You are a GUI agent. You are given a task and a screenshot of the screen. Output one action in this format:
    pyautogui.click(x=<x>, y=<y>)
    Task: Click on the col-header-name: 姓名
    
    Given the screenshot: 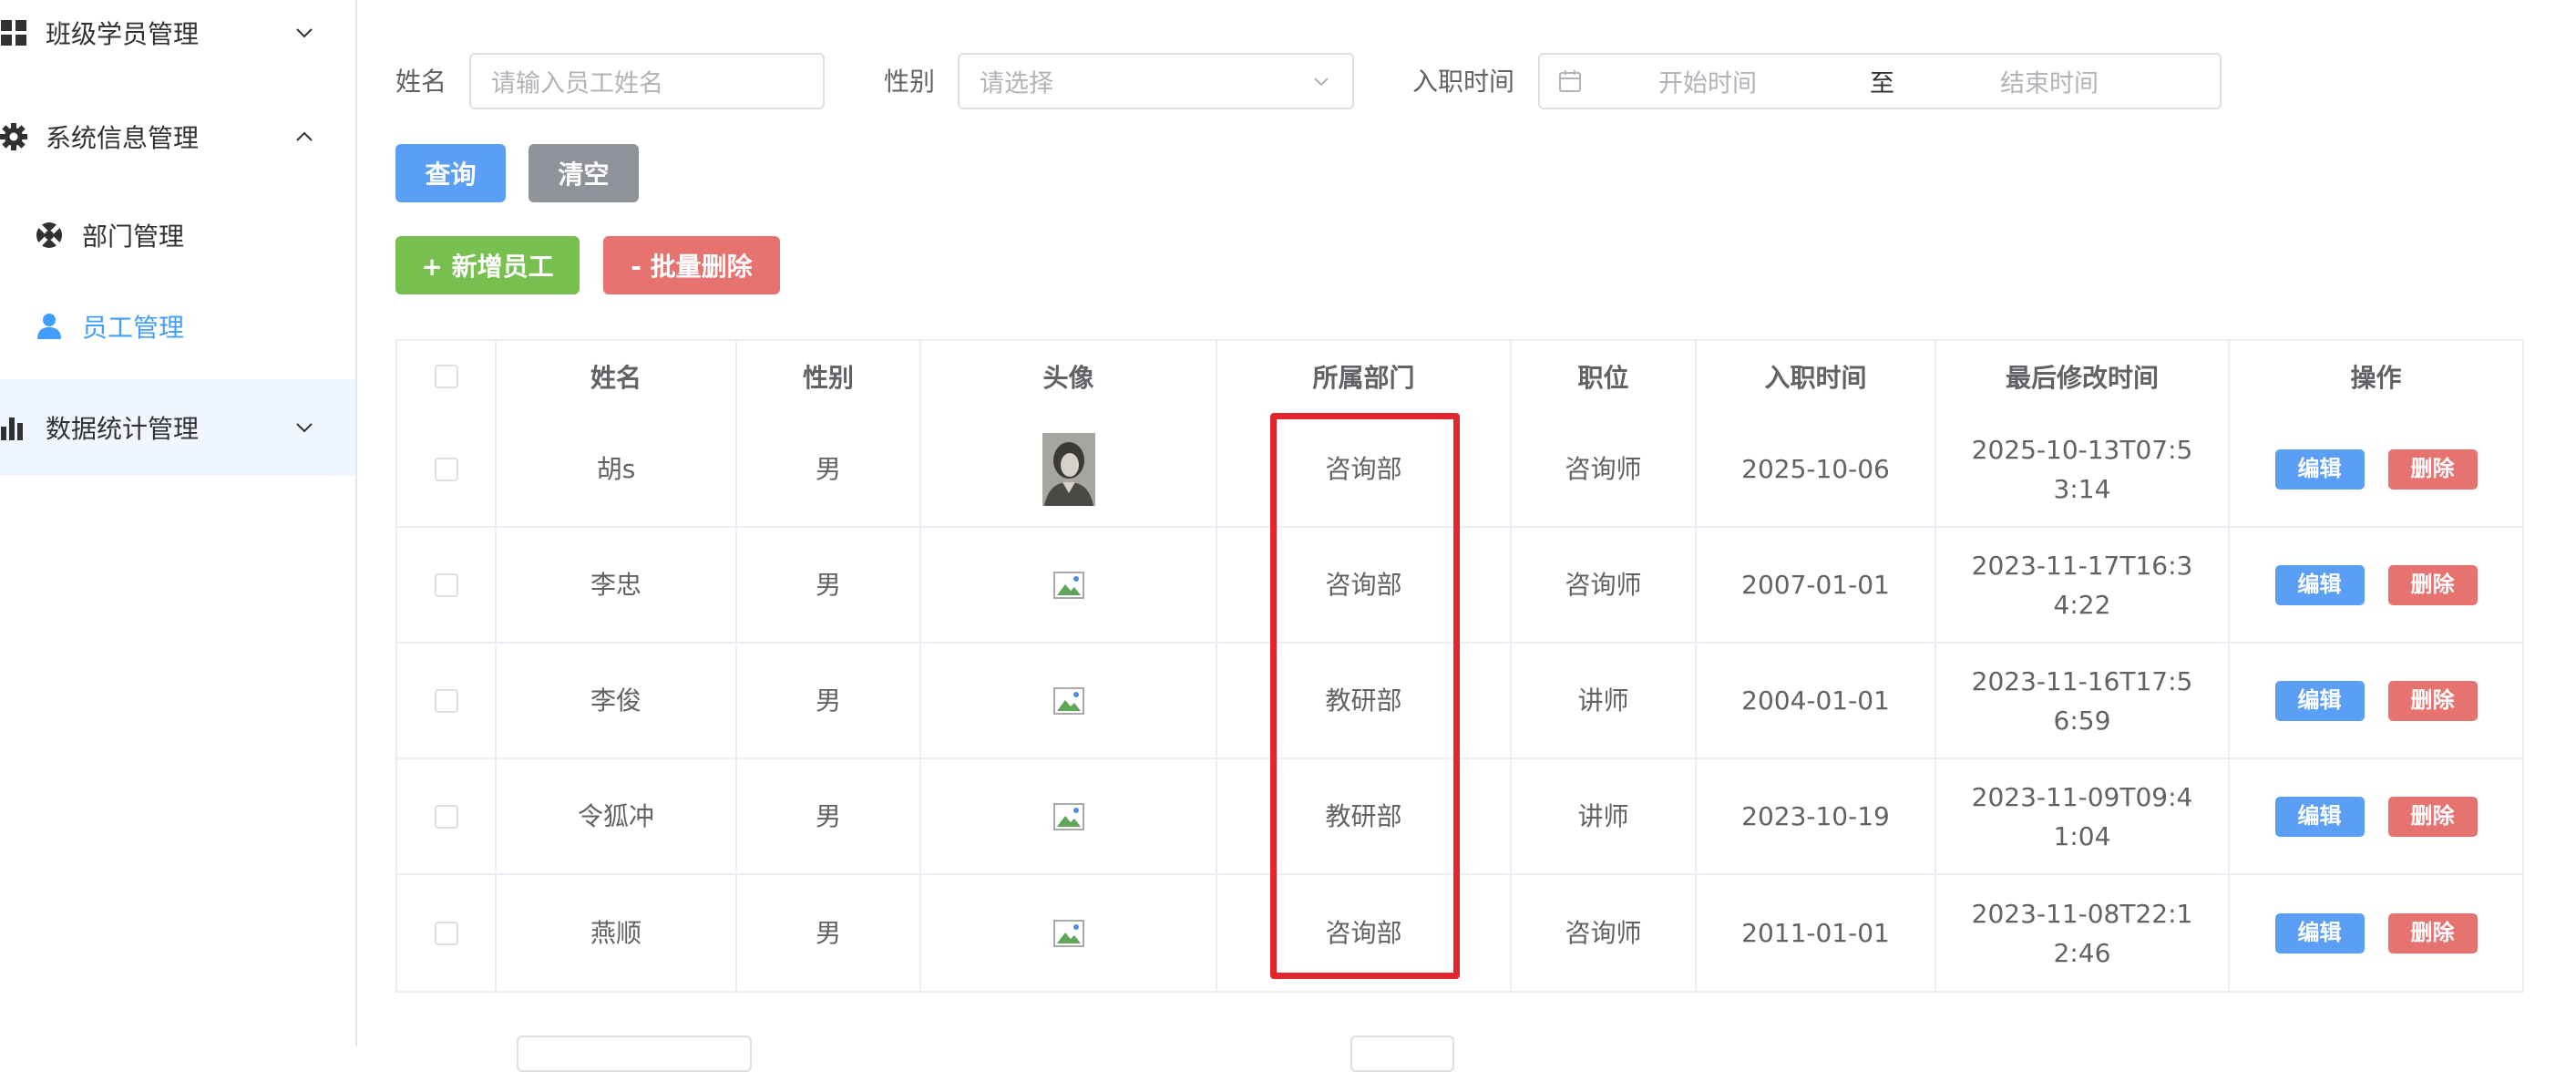 What is the action you would take?
    pyautogui.click(x=617, y=376)
    